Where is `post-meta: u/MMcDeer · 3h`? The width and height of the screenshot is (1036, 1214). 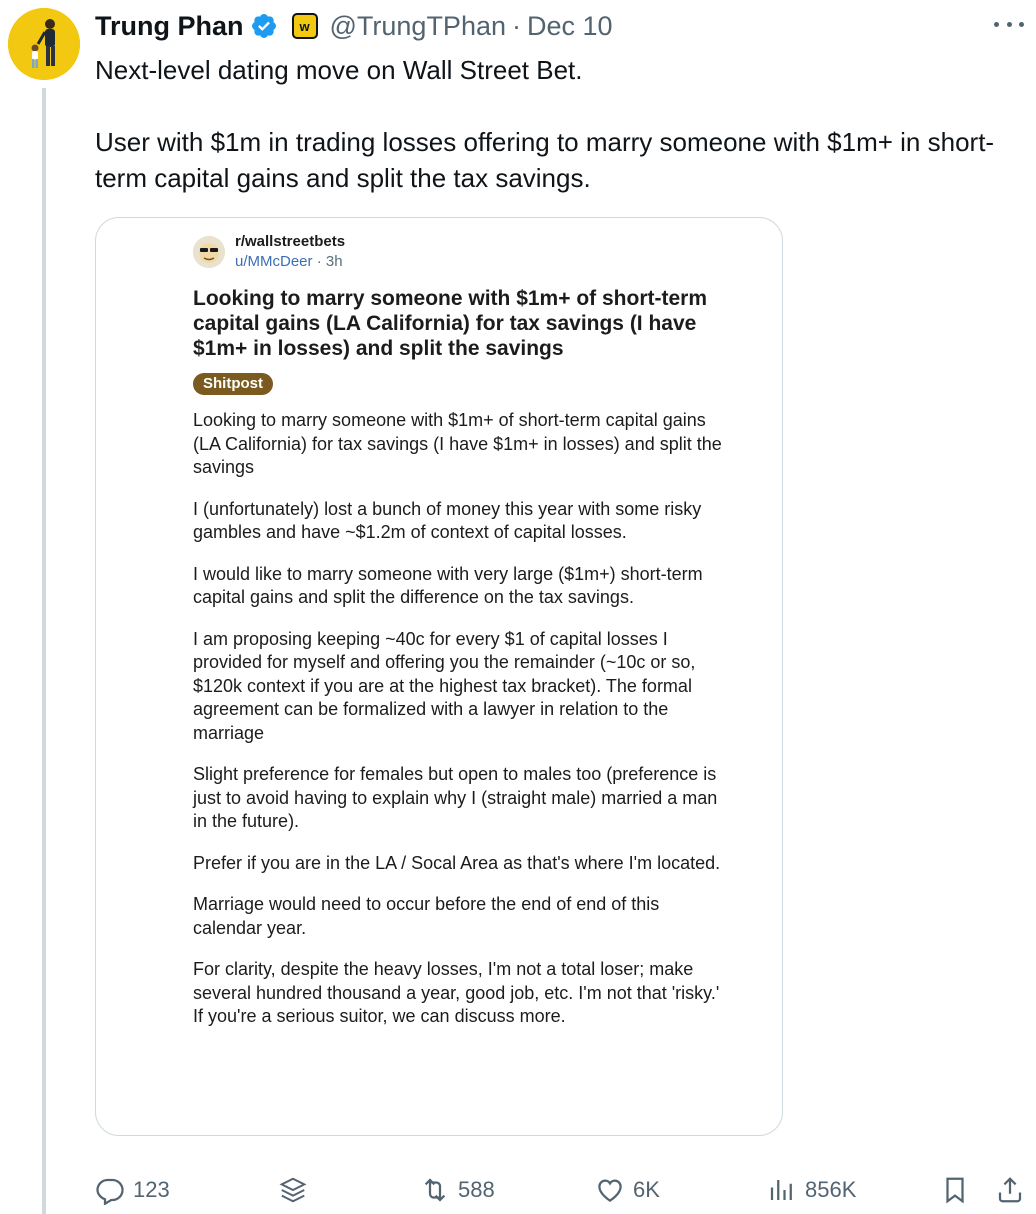
post-meta: u/MMcDeer · 3h is located at coordinates (290, 262).